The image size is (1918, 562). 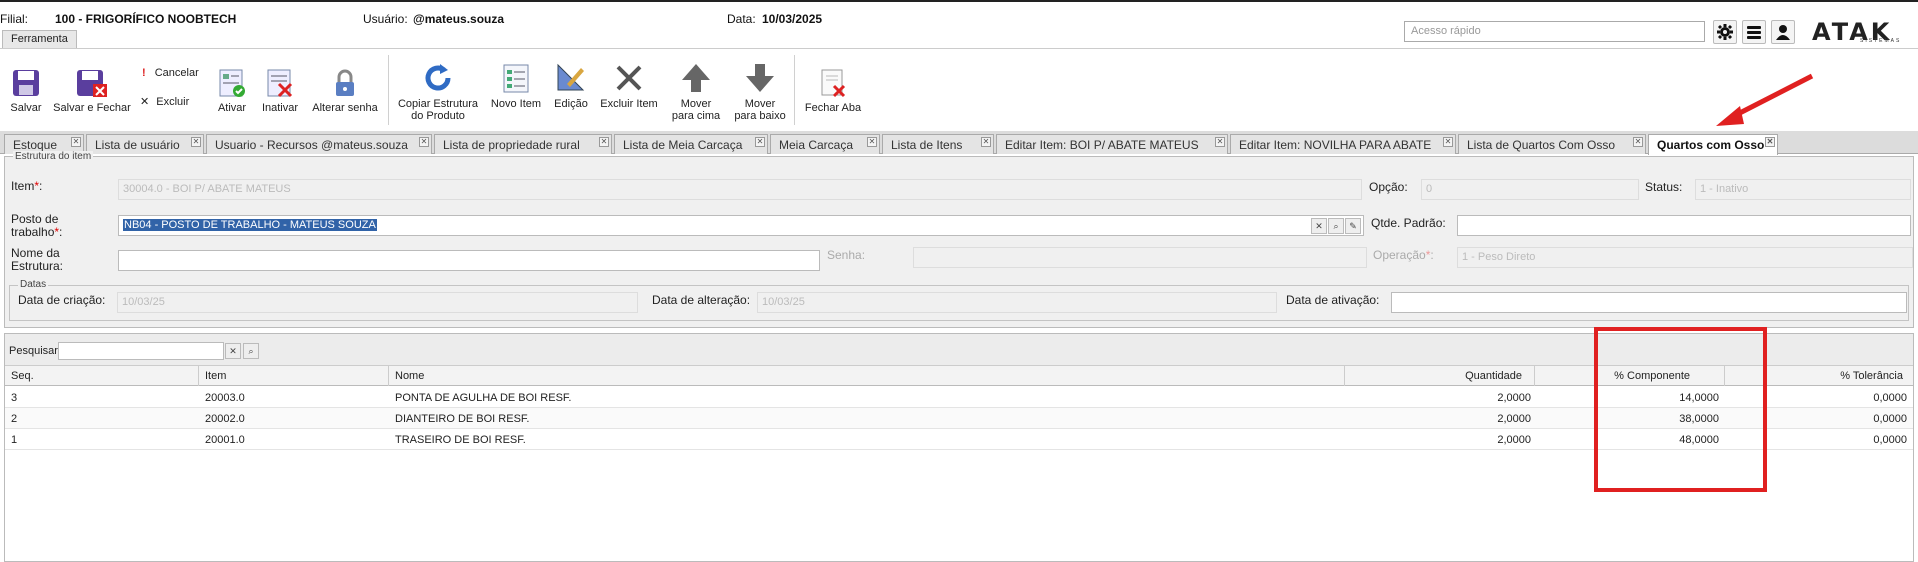 What do you see at coordinates (571, 77) in the screenshot?
I see `edit-icon` at bounding box center [571, 77].